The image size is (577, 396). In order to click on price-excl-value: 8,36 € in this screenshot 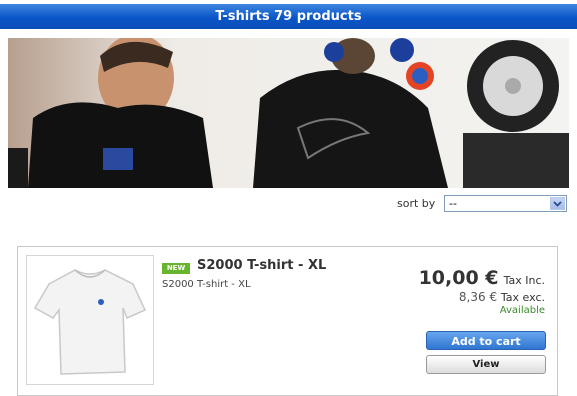, I will do `click(478, 297)`.